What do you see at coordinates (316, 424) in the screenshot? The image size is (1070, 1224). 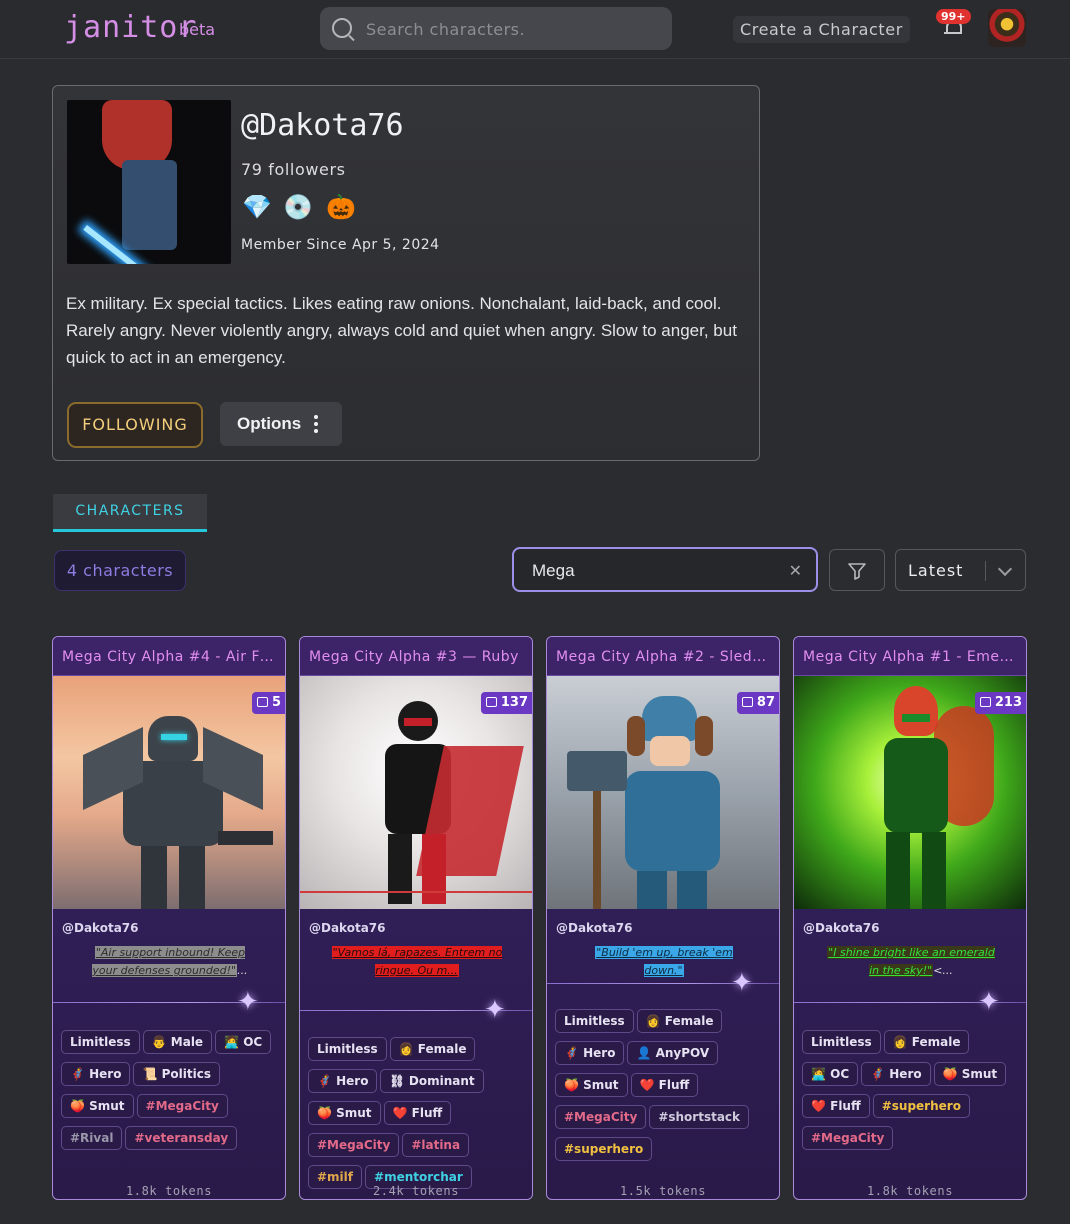 I see `more-vertical-icon` at bounding box center [316, 424].